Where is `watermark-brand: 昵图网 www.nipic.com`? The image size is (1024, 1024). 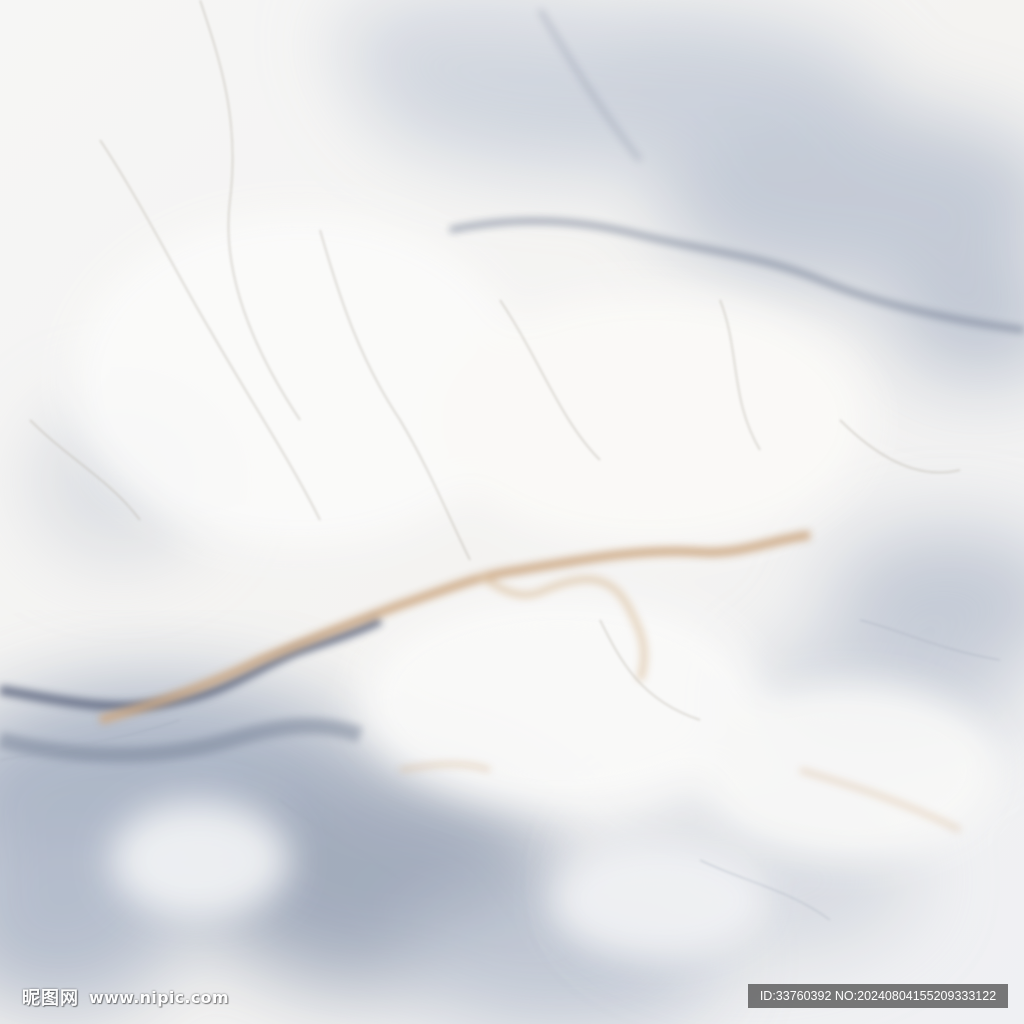
watermark-brand: 昵图网 www.nipic.com is located at coordinates (125, 997).